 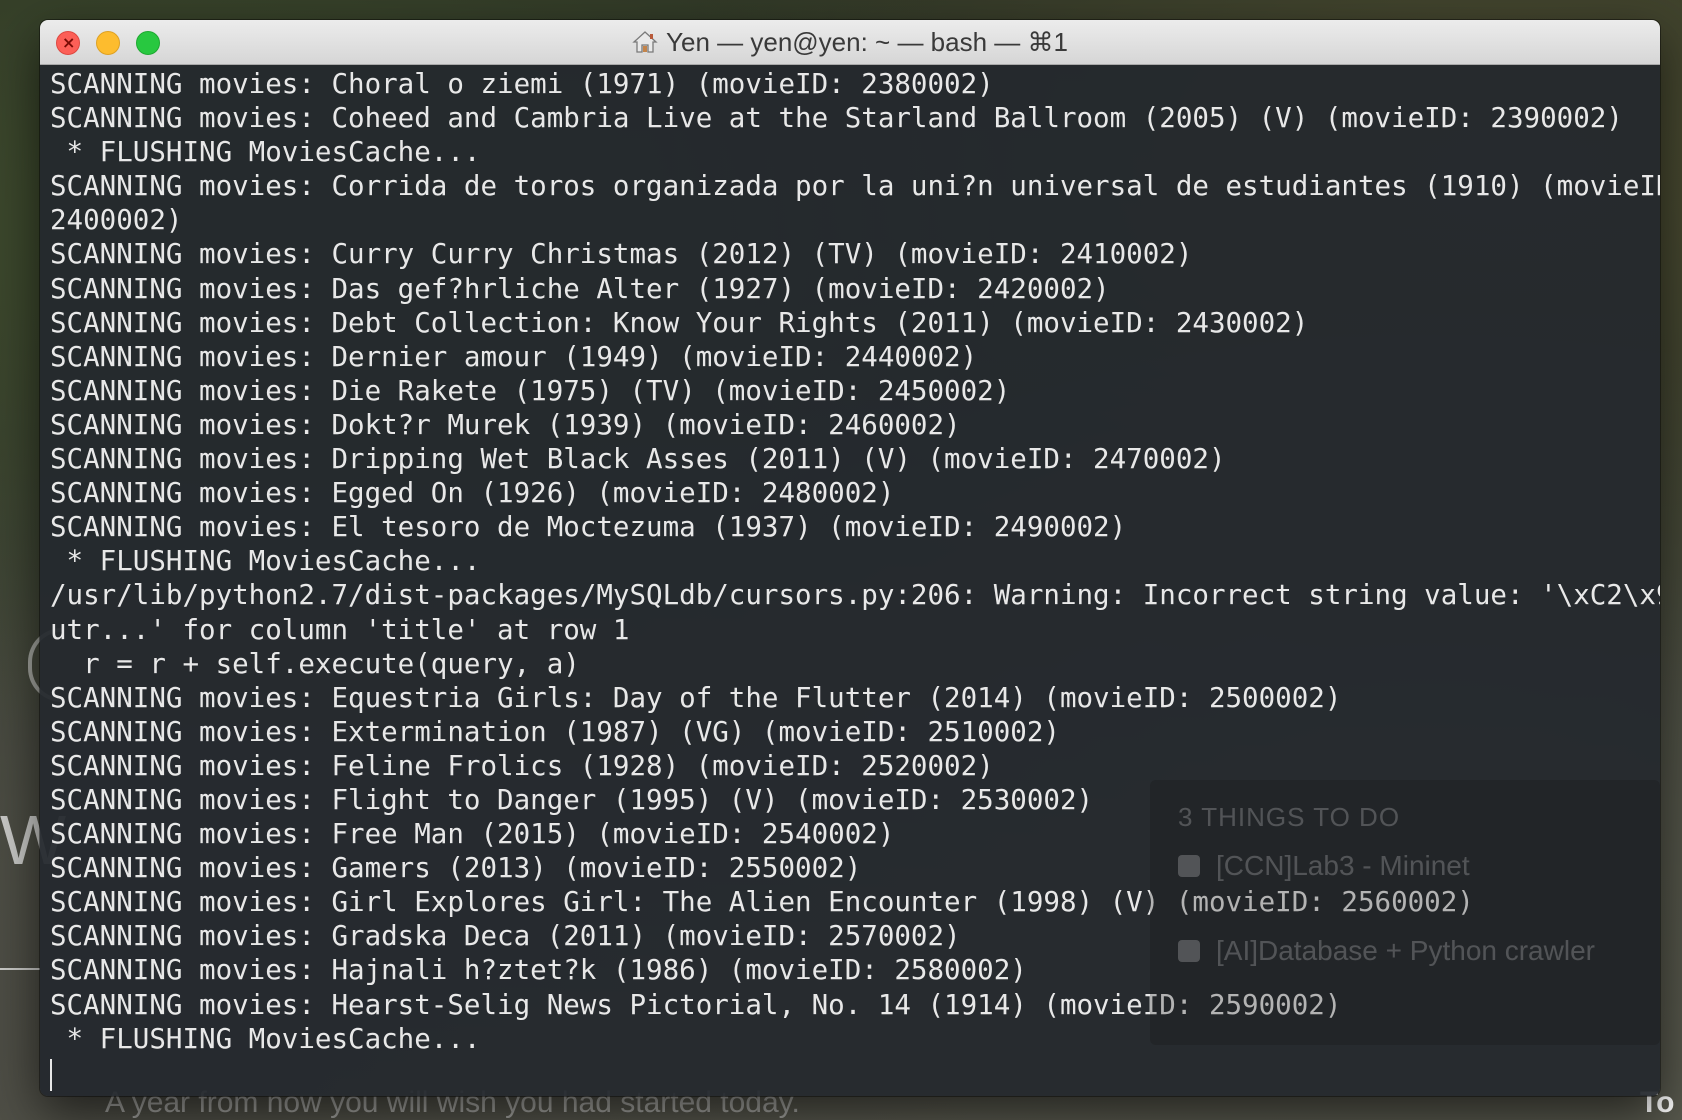 What do you see at coordinates (315, 663) in the screenshot?
I see `terminal-line: r = r + self.execute(query, a)` at bounding box center [315, 663].